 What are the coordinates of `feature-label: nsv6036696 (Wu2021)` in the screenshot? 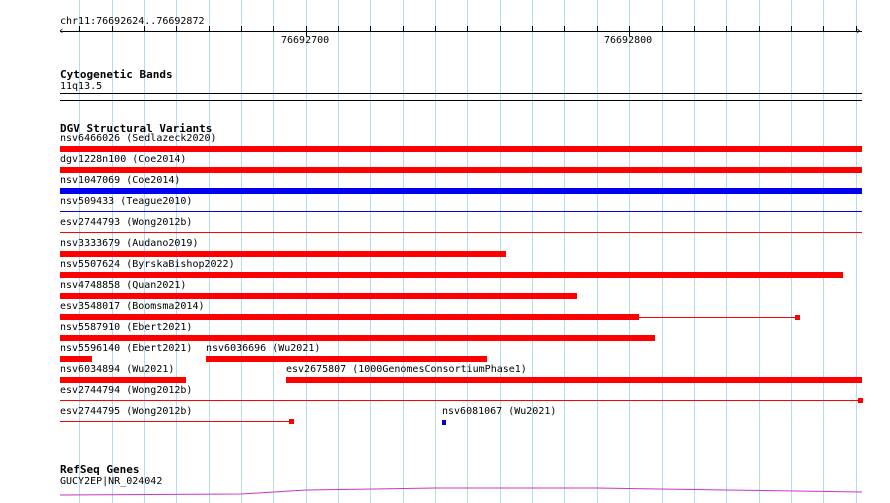 It's located at (263, 349).